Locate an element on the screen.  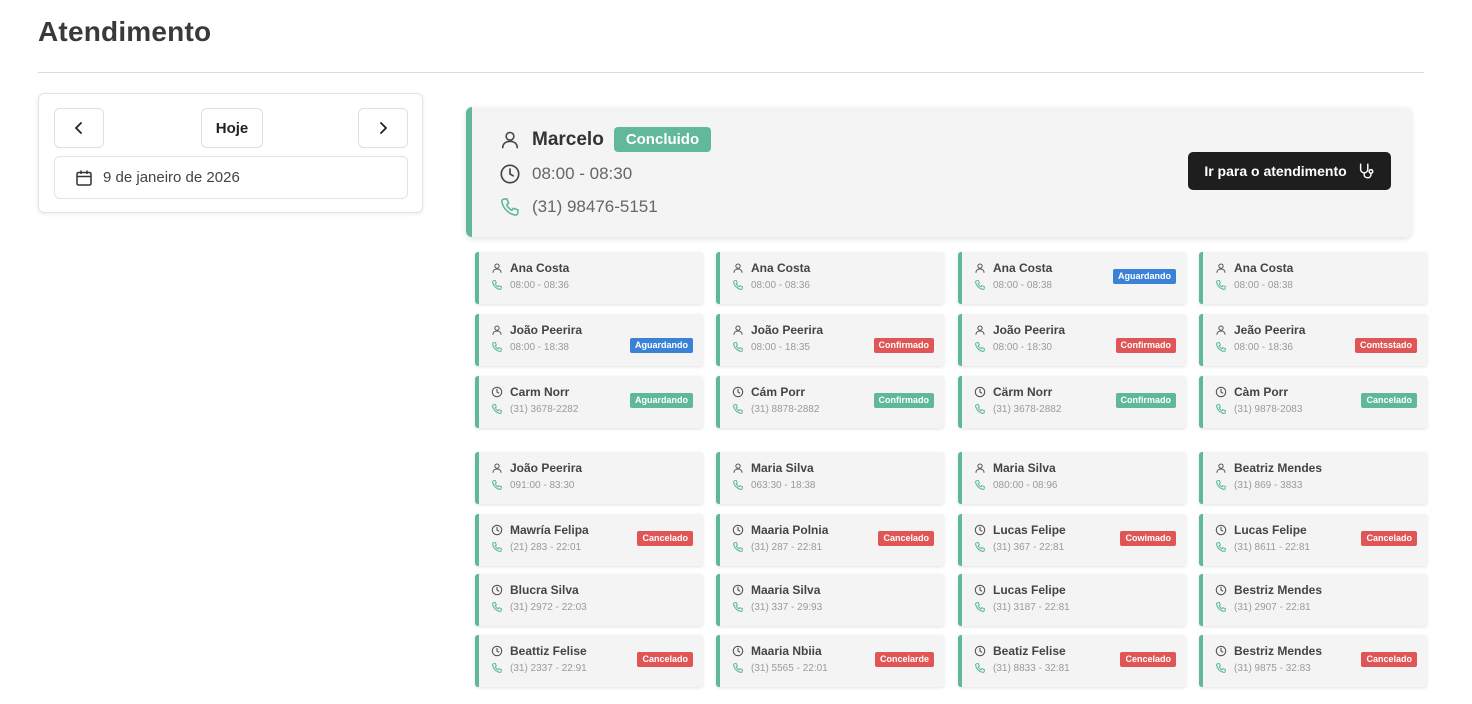
previous-day-button is located at coordinates (79, 128).